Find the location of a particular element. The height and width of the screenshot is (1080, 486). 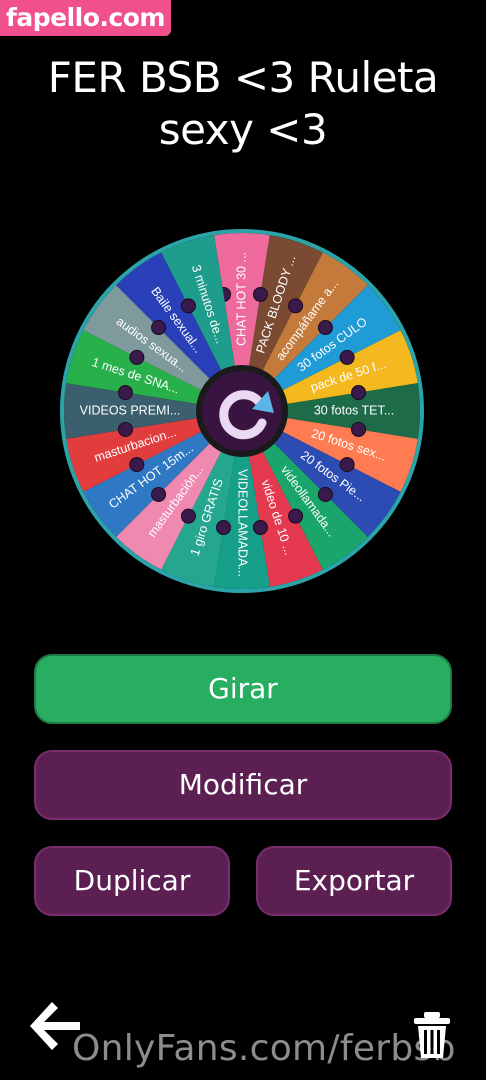

watermark-logo: fapello.com is located at coordinates (85, 18).